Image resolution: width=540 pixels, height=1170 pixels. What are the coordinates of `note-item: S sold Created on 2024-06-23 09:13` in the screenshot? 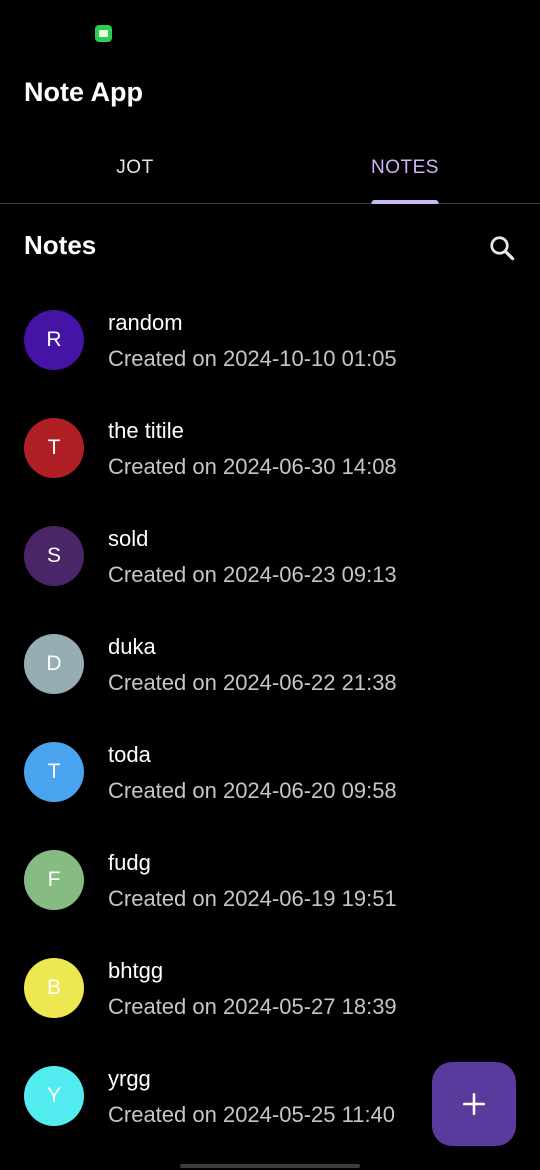 It's located at (270, 558).